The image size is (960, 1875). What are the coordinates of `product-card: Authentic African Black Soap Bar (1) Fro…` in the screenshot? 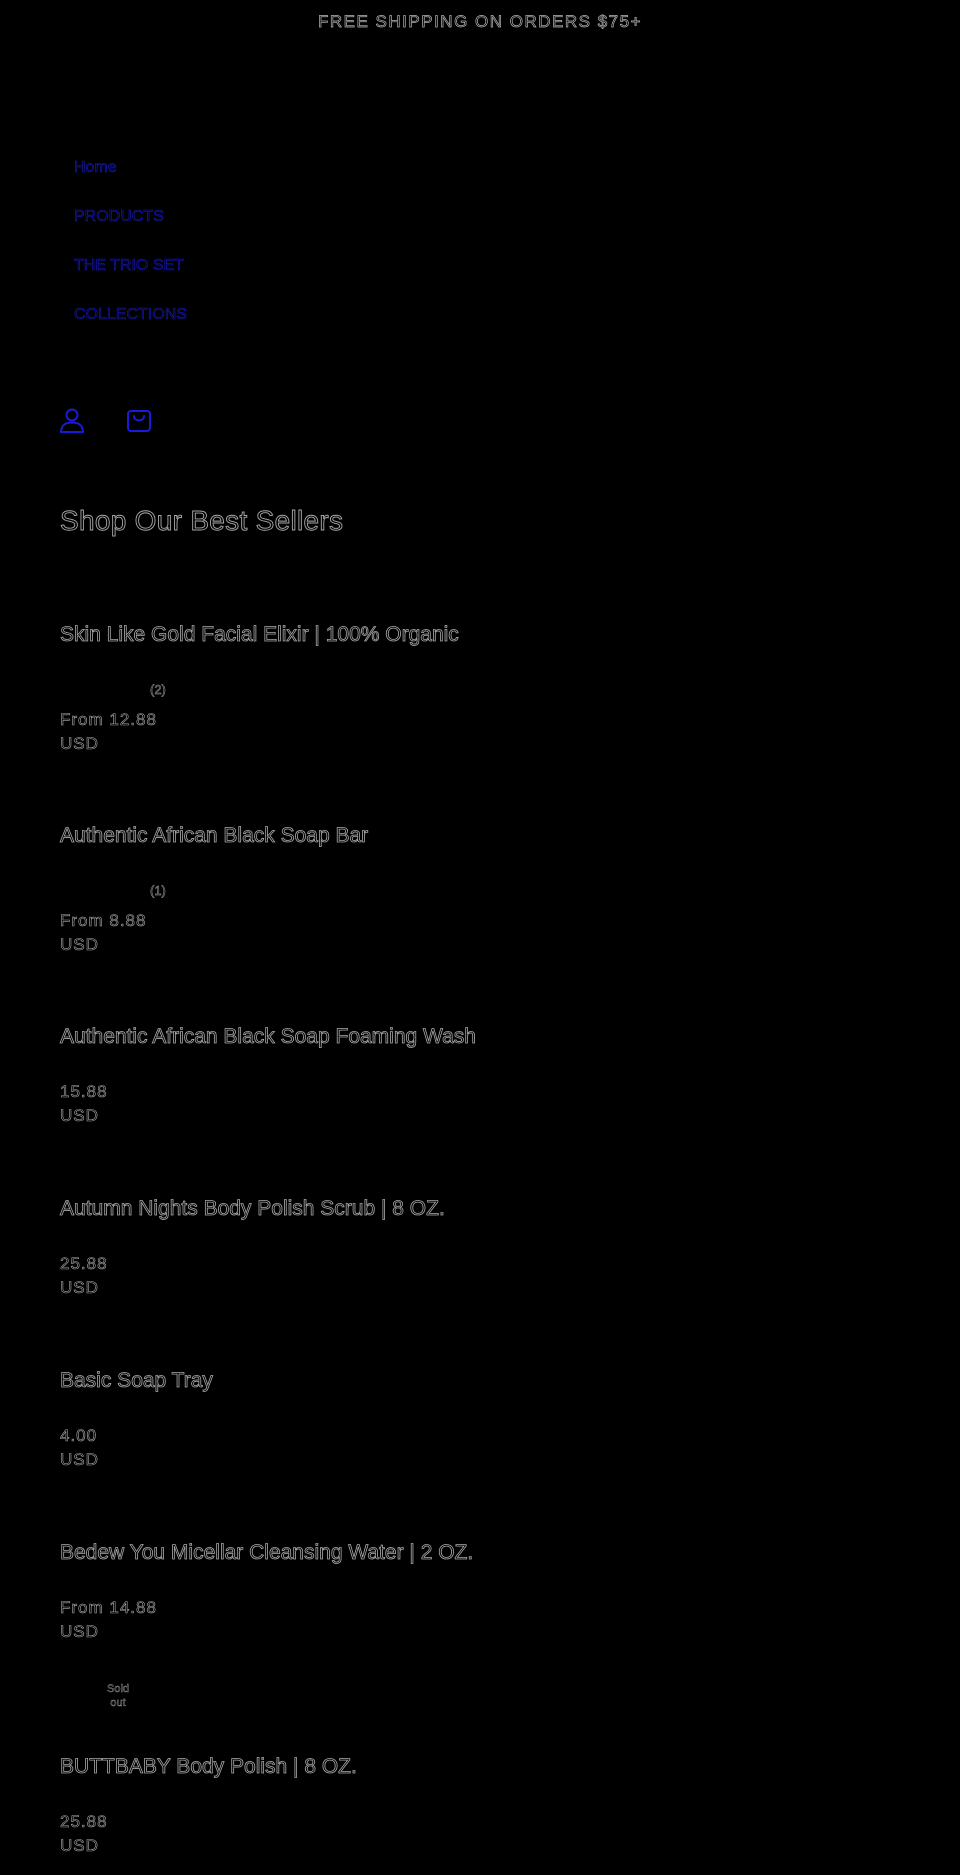 It's located at (214, 889).